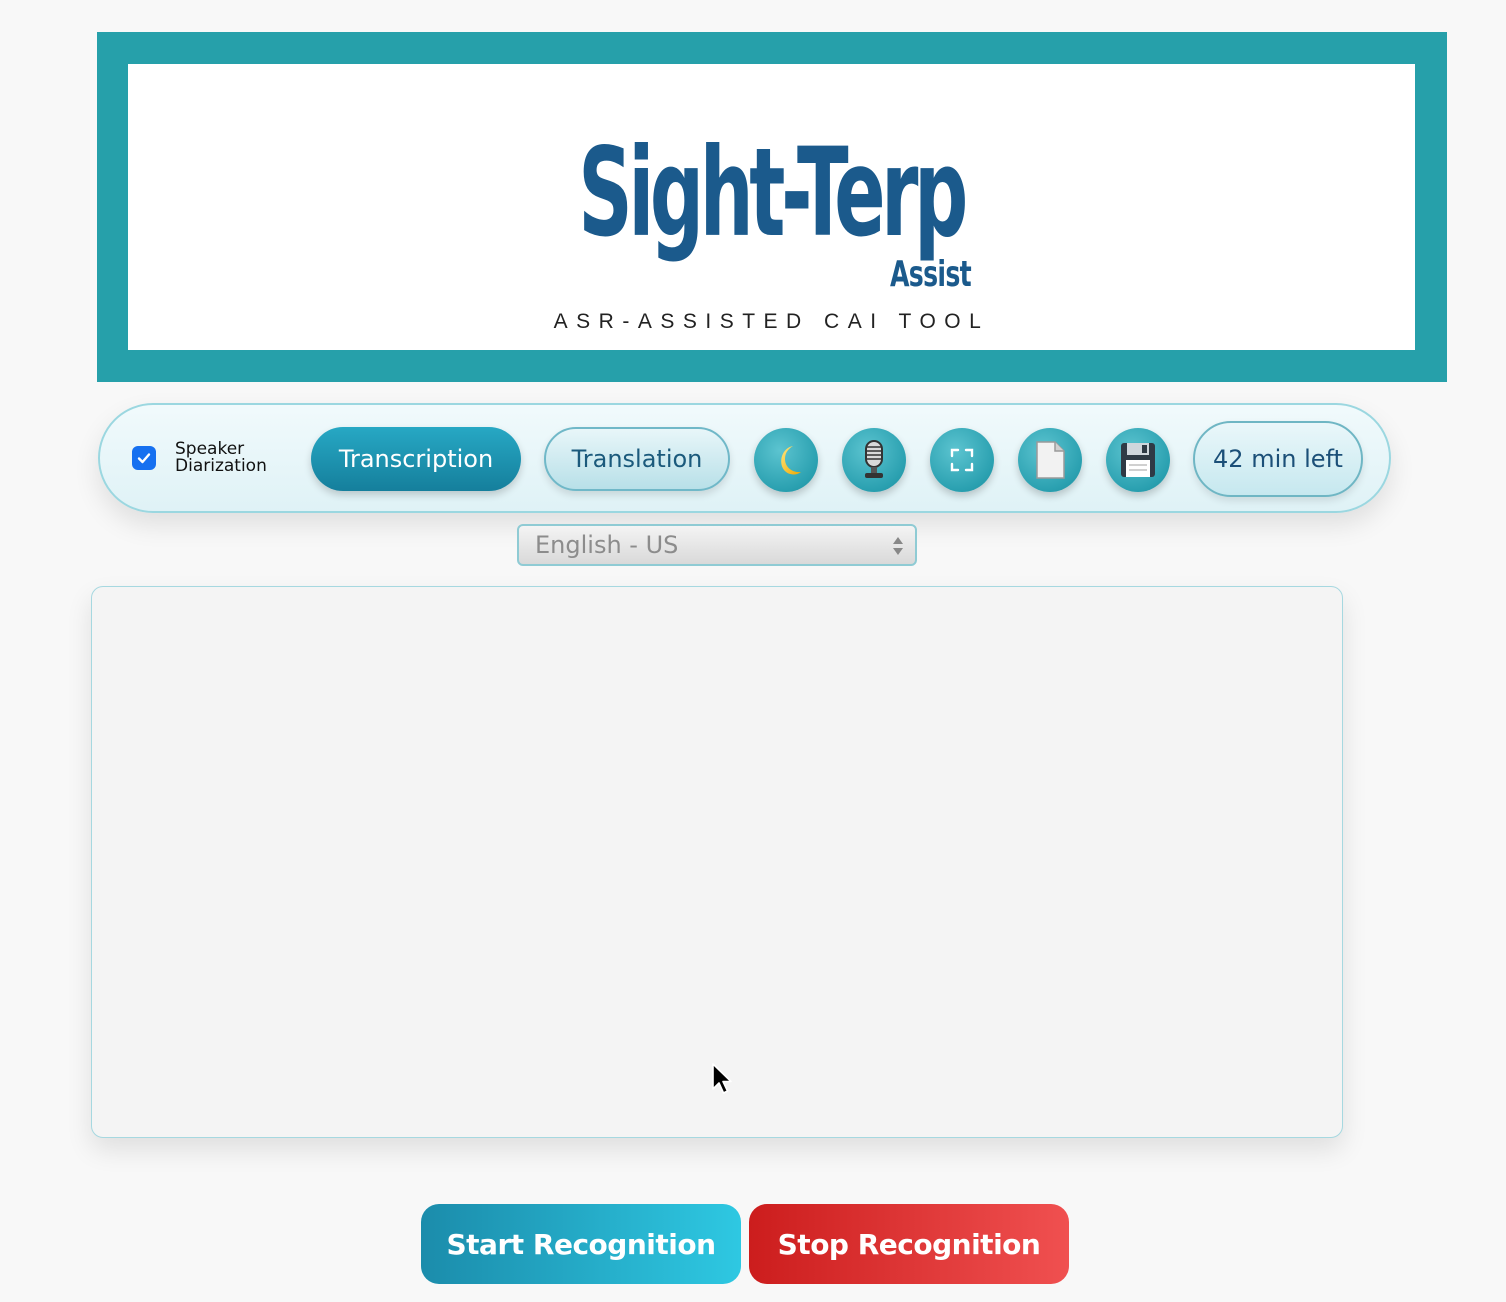 The height and width of the screenshot is (1302, 1506). I want to click on tagline: ASR-ASSISTED CAI TOOL, so click(771, 321).